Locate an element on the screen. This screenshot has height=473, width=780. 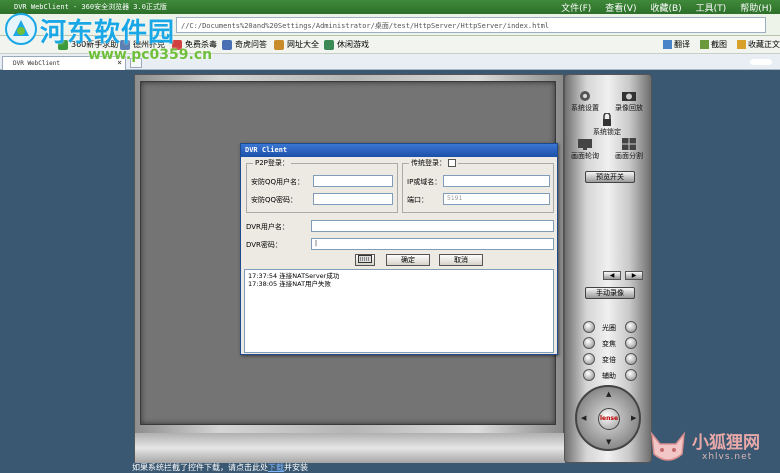
favorites-label: 收藏正文 is located at coordinates (764, 44).